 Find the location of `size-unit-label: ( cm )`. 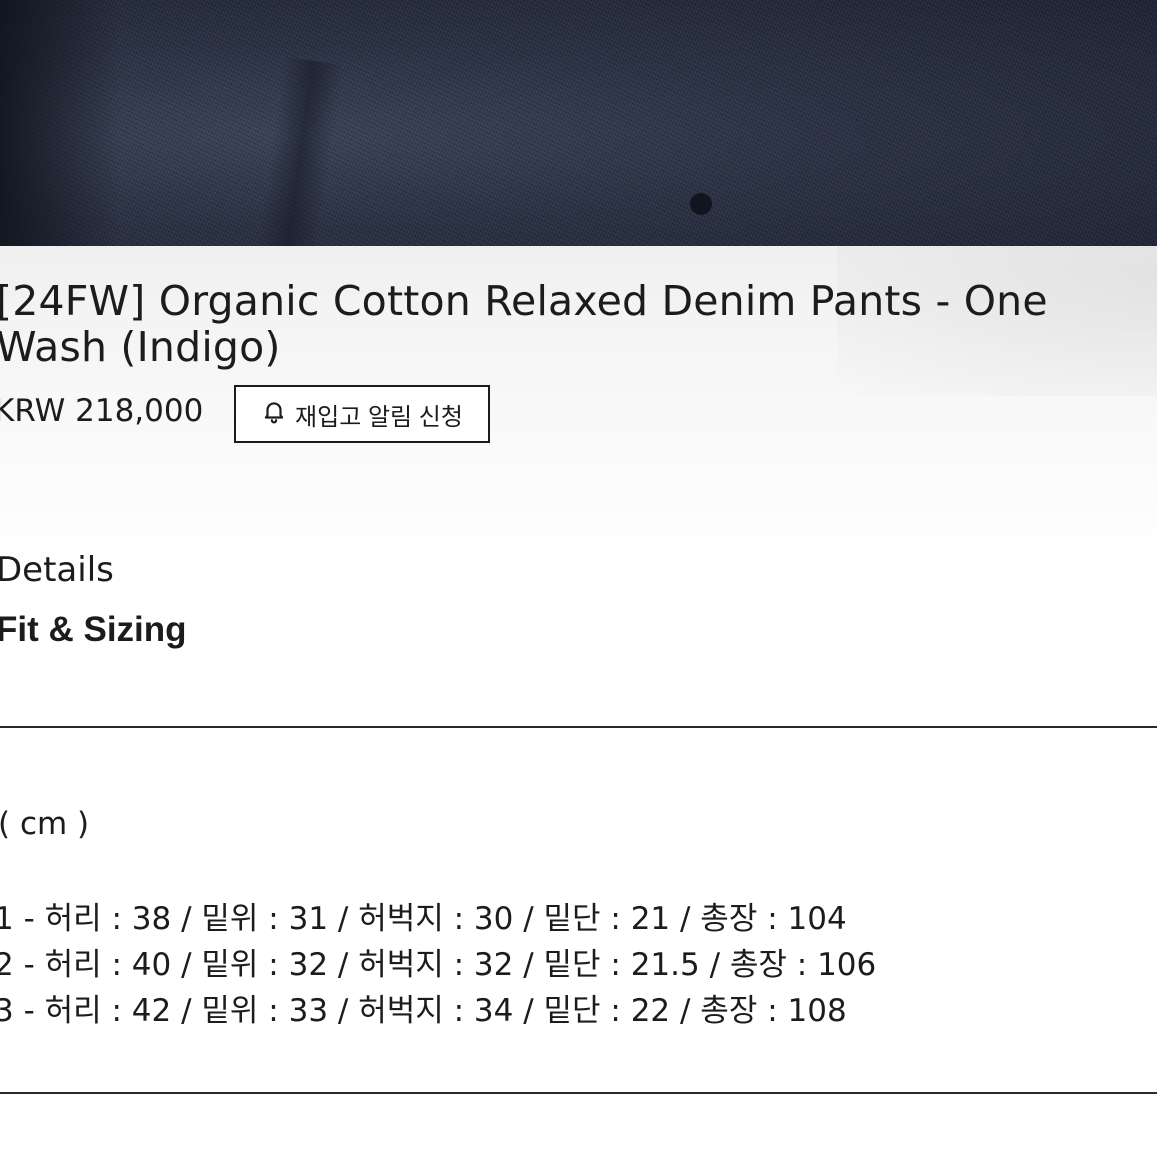

size-unit-label: ( cm ) is located at coordinates (45, 824).